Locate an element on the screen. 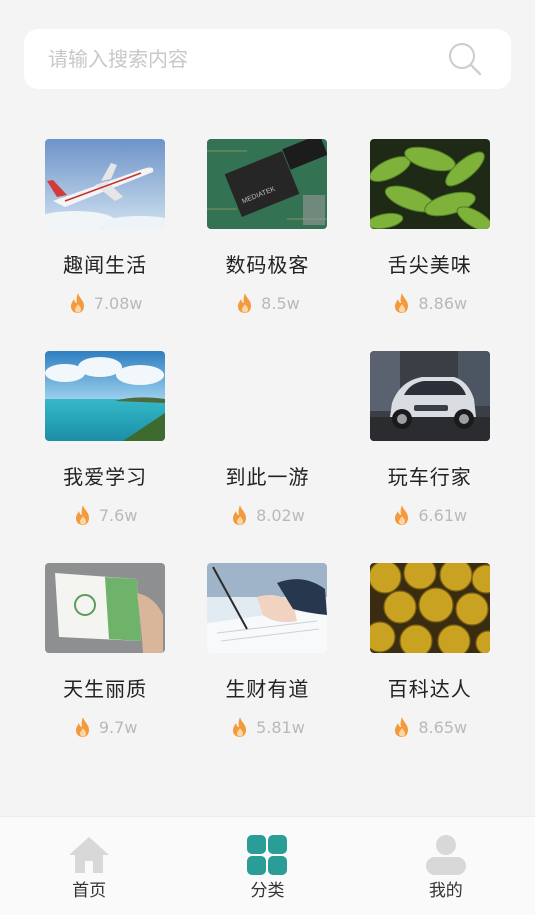 The height and width of the screenshot is (915, 535). category-card: 生财有道 5.81w is located at coordinates (267, 669).